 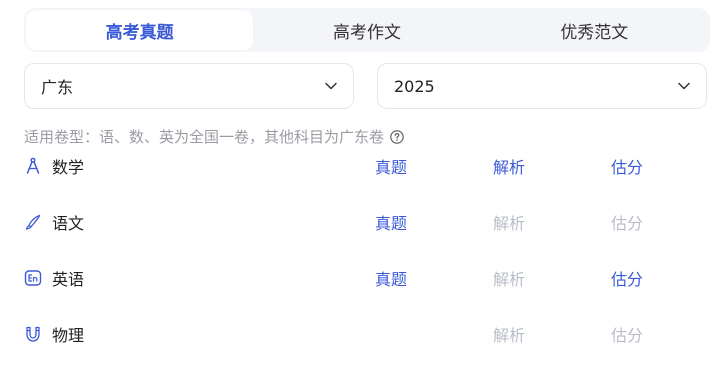 What do you see at coordinates (364, 166) in the screenshot?
I see `subject-row-math: 数学 真题 解析 估分` at bounding box center [364, 166].